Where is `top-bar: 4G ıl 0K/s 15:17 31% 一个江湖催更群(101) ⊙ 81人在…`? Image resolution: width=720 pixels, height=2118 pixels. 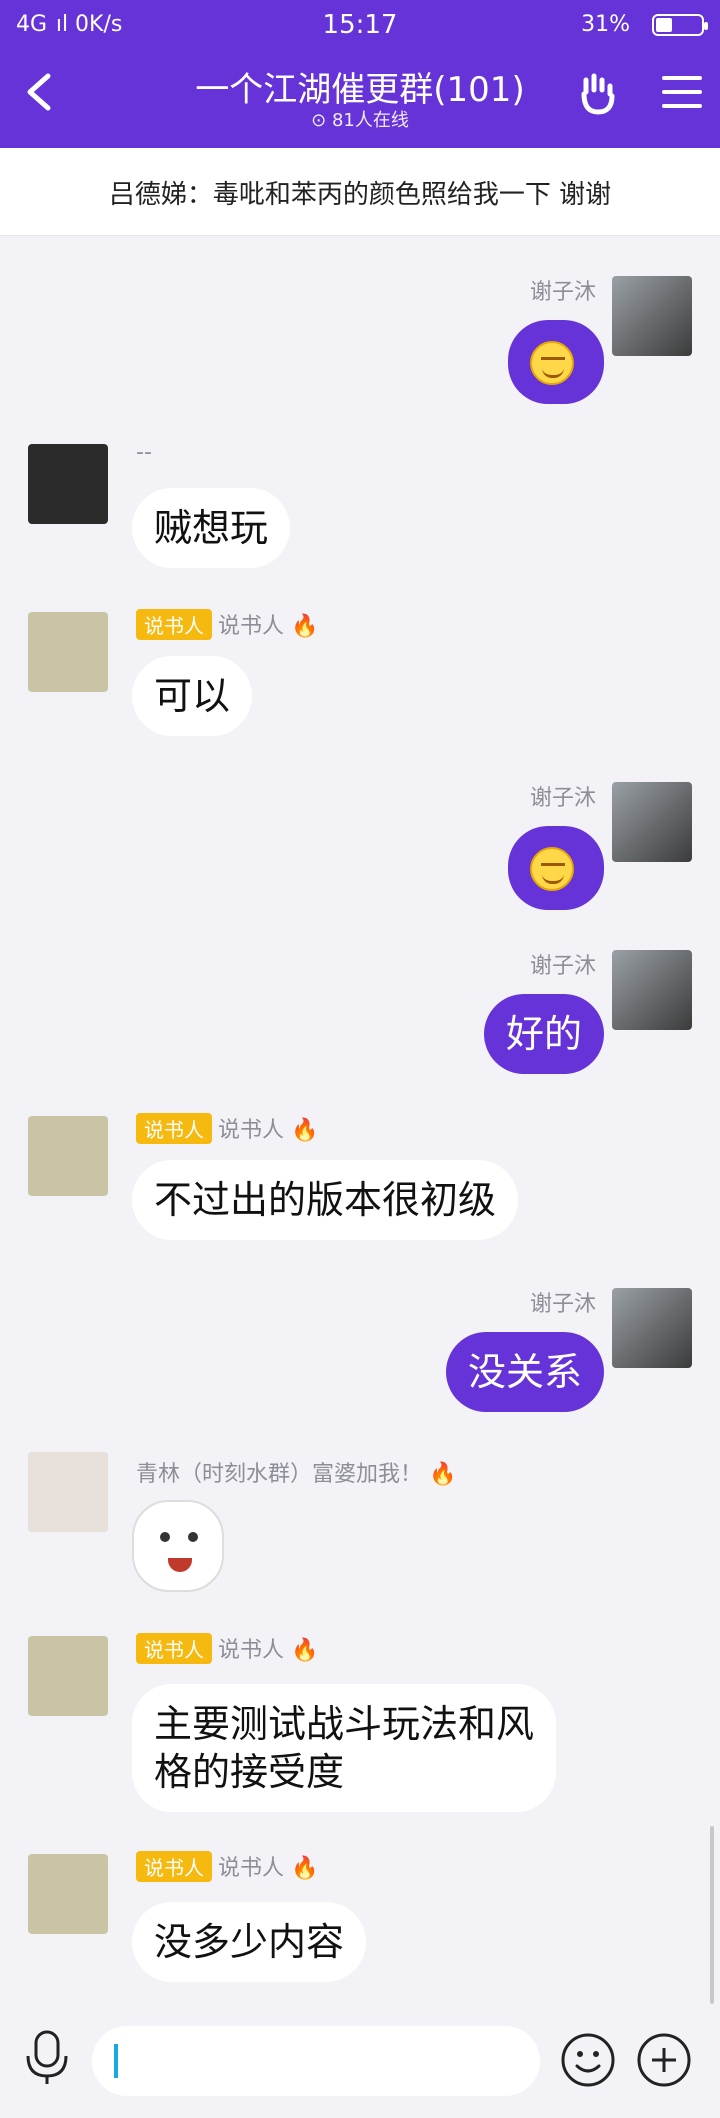
top-bar: 4G ıl 0K/s 15:17 31% 一个江湖催更群(101) ⊙ 81人在… is located at coordinates (360, 74).